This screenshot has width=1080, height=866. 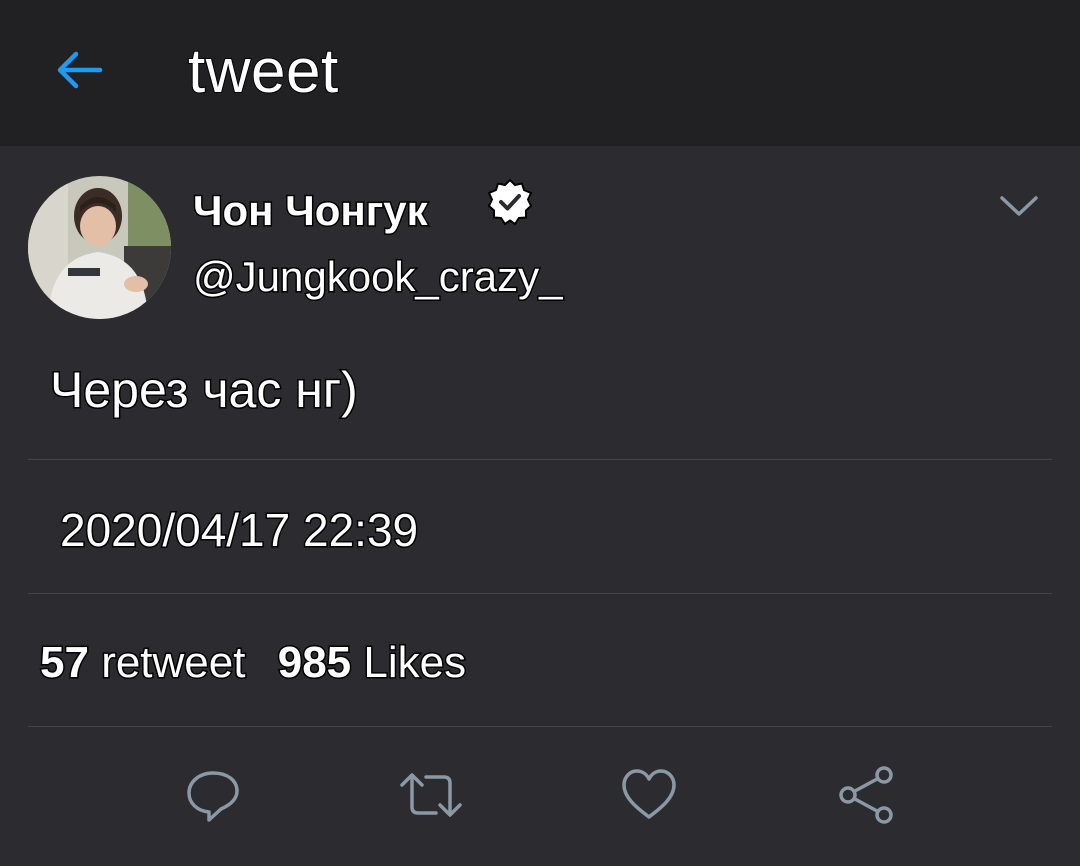 I want to click on retweet-button, so click(x=431, y=795).